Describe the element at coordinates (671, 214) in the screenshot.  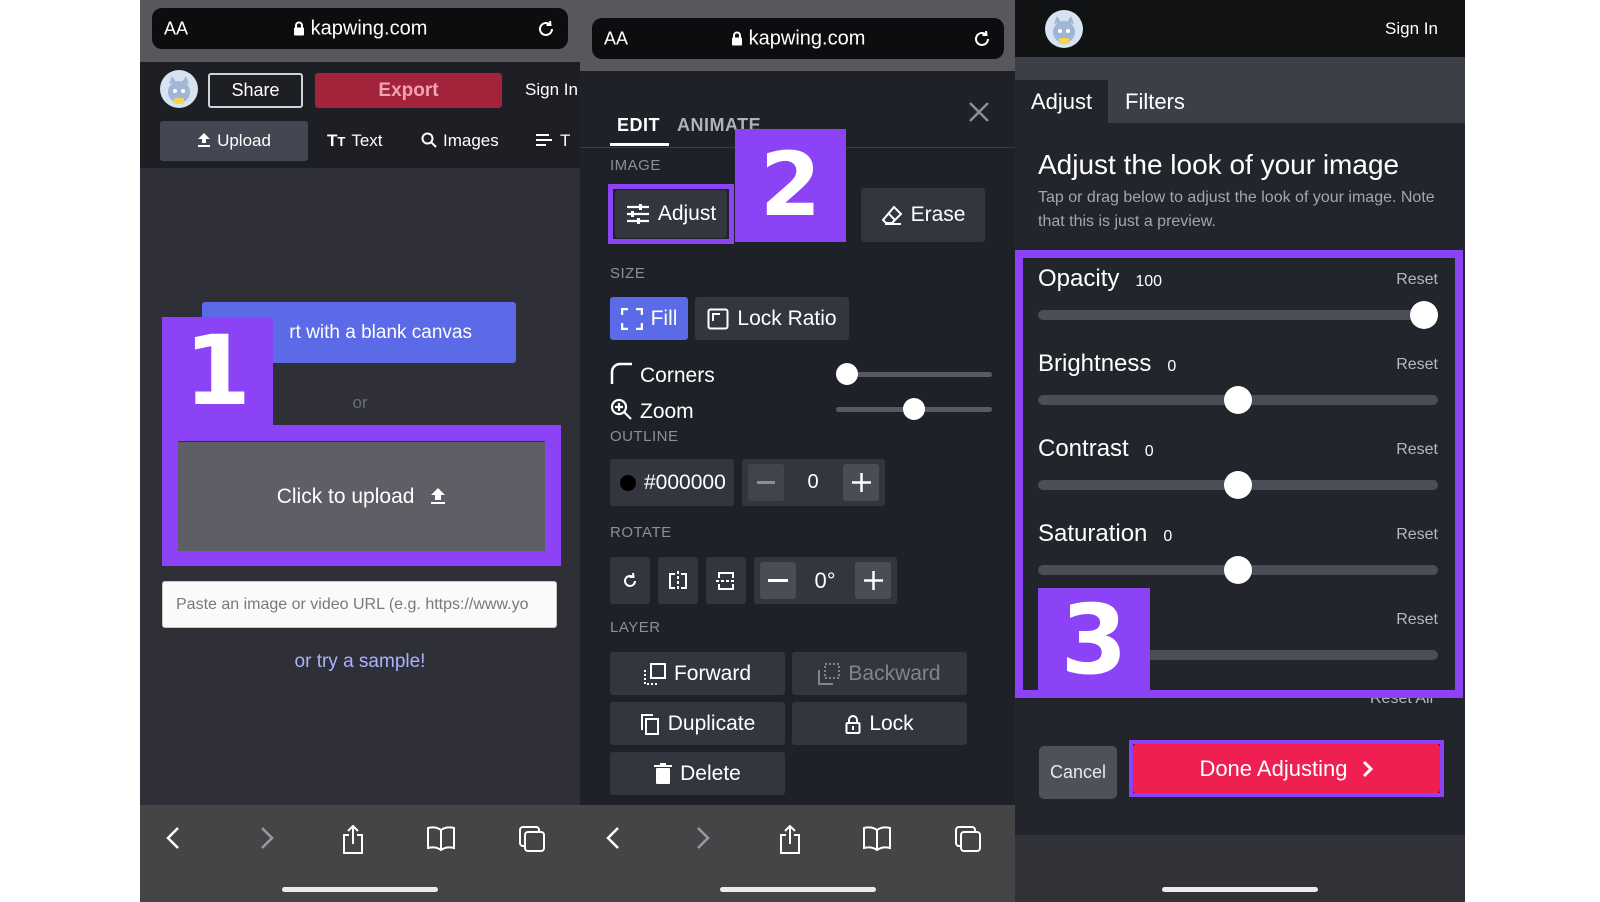
I see `adjust-button: Adjust` at that location.